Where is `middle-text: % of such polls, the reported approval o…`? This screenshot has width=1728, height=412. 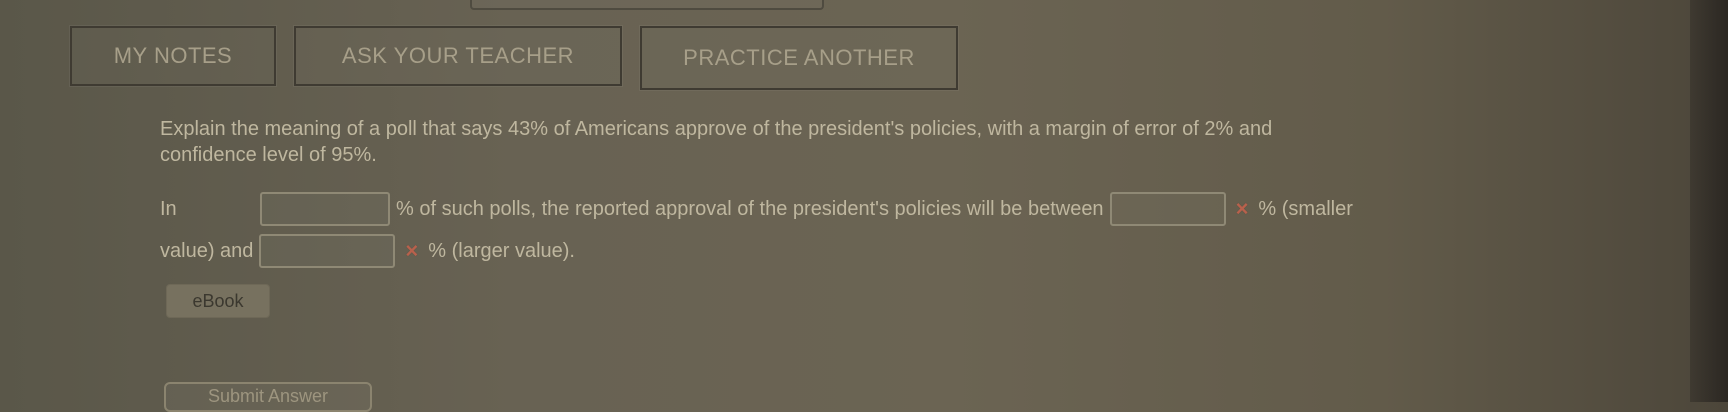 middle-text: % of such polls, the reported approval o… is located at coordinates (750, 209).